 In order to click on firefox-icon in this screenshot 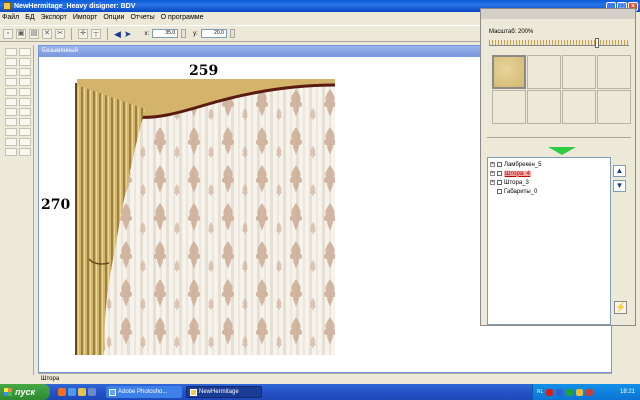, I will do `click(62, 392)`.